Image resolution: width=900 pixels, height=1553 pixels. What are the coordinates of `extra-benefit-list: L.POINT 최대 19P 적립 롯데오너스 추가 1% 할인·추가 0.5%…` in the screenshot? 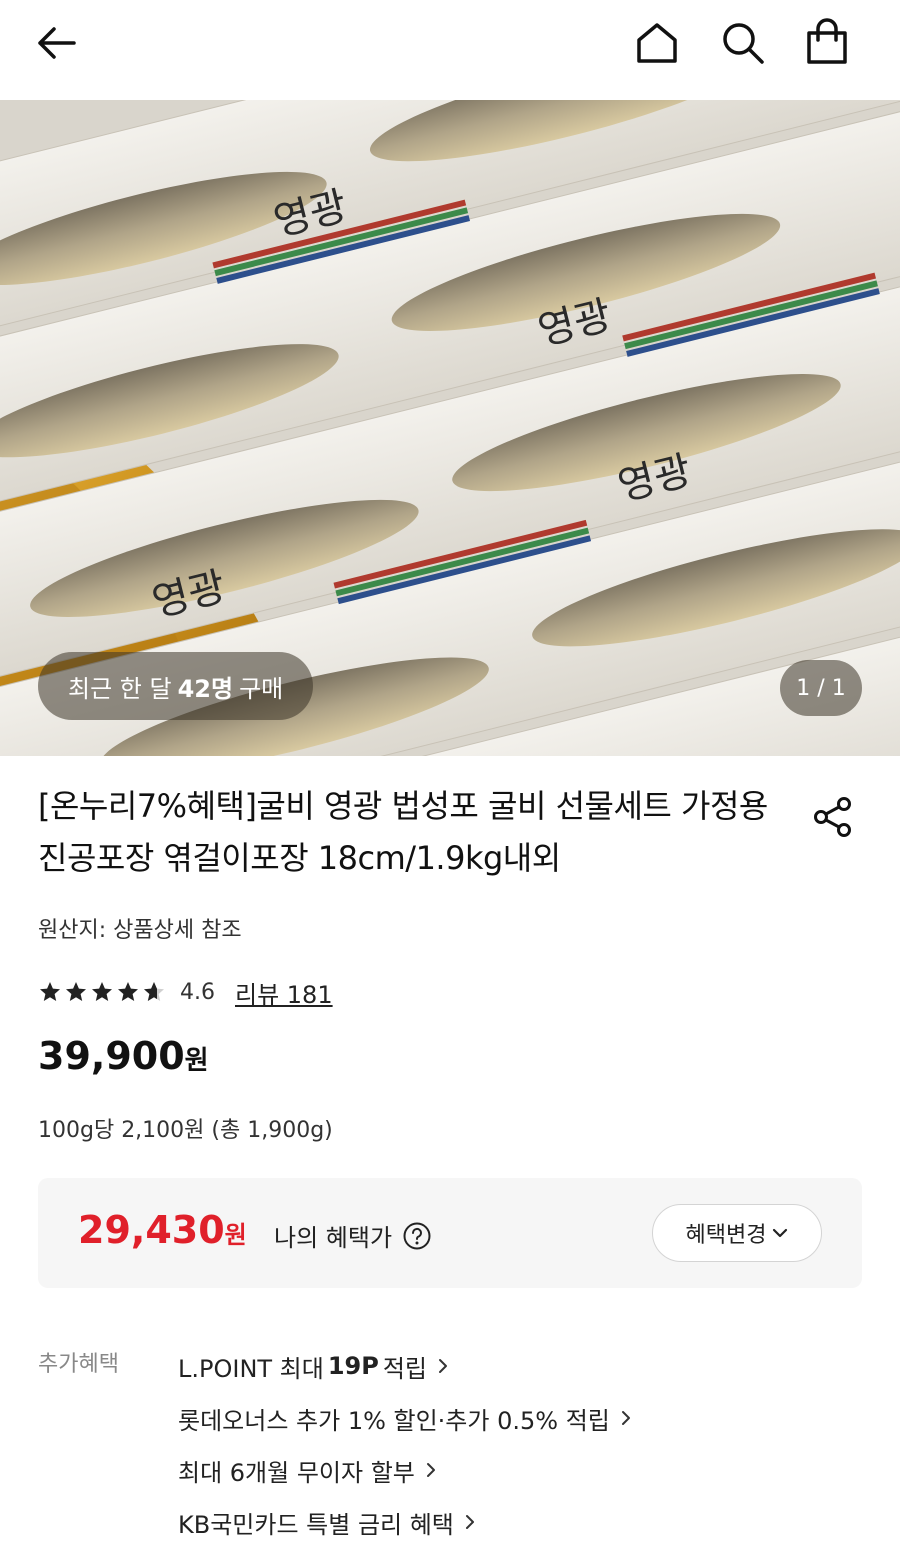 It's located at (405, 1444).